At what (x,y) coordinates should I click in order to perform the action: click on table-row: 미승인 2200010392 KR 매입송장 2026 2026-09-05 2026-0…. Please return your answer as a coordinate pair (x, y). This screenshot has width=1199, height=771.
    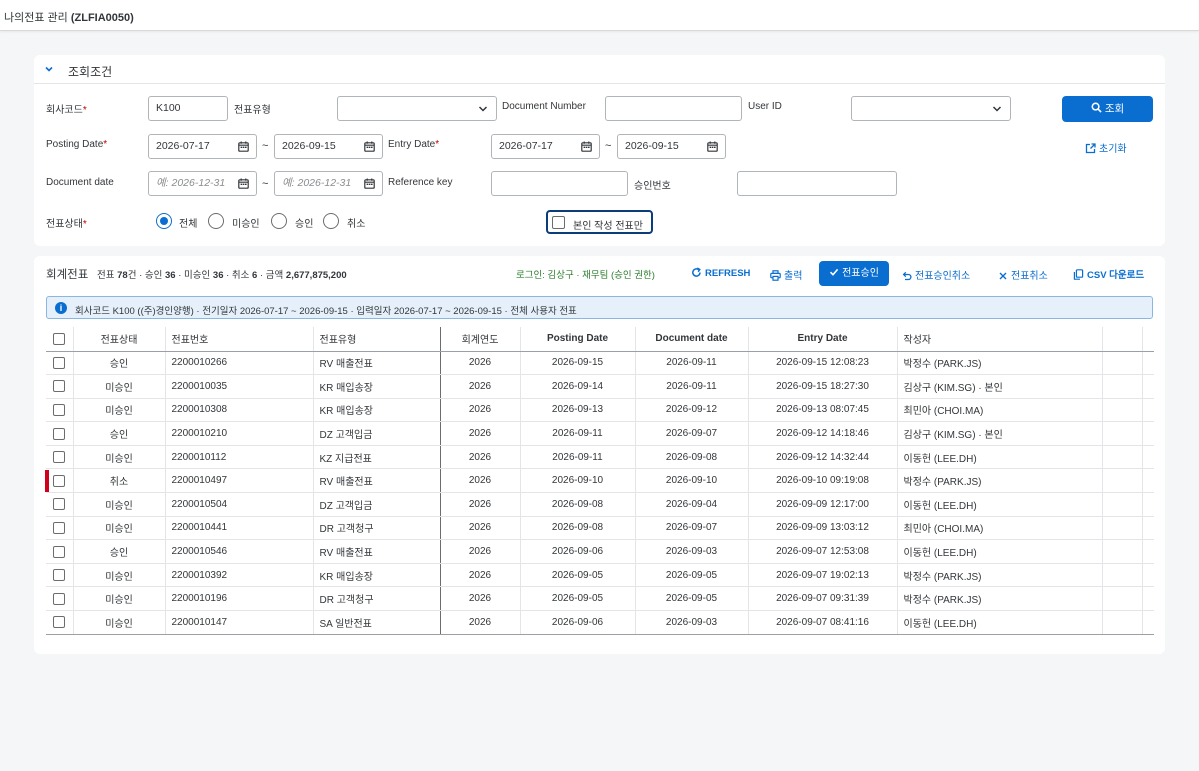
    Looking at the image, I should click on (600, 575).